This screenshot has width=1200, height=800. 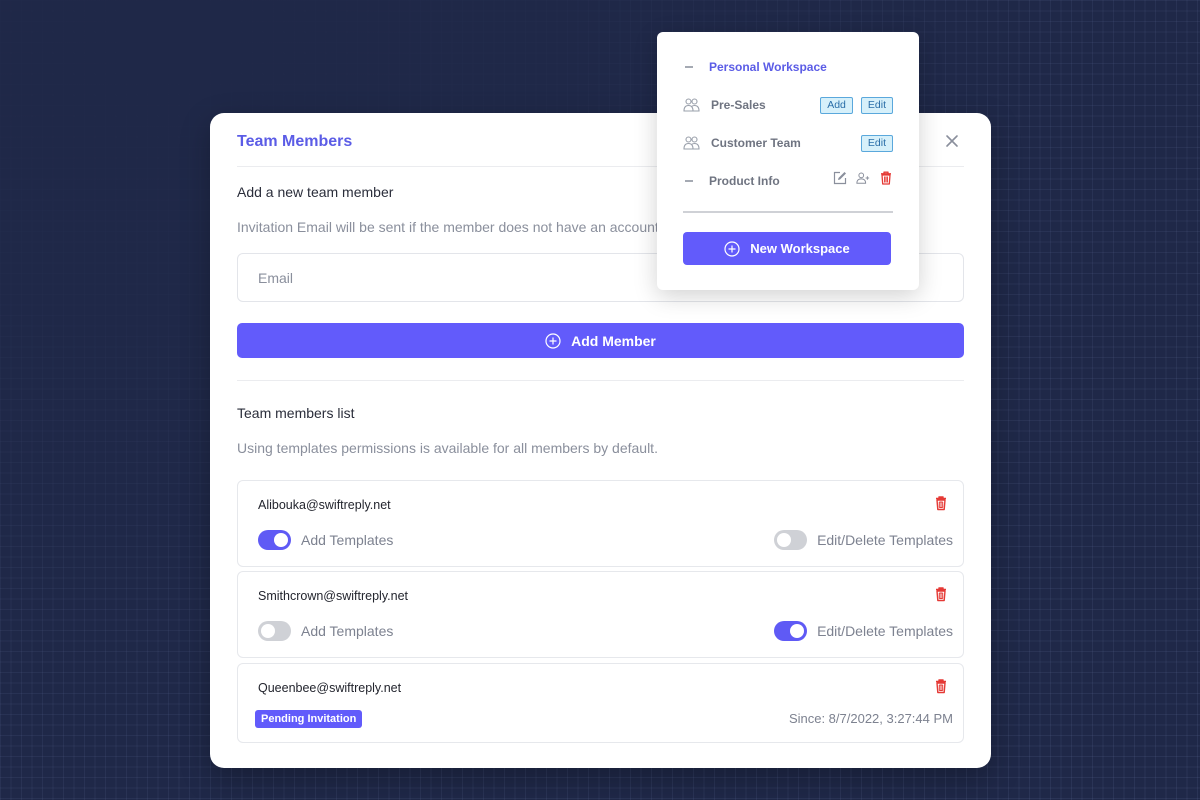 I want to click on workspace-item-personal: Personal Workspace, so click(x=788, y=67).